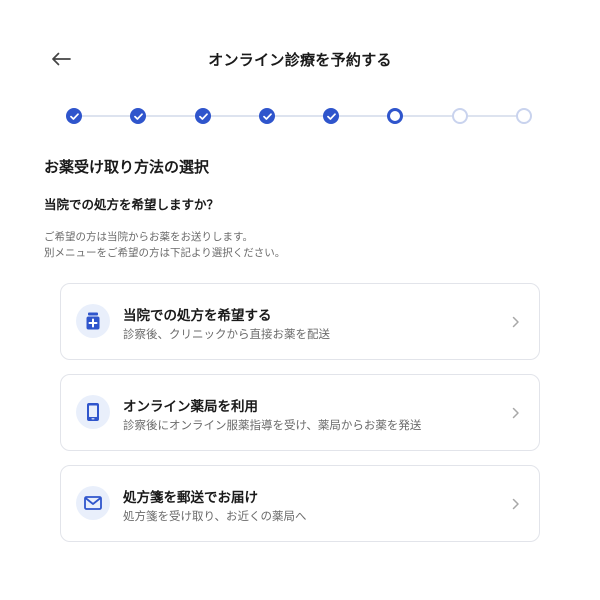  Describe the element at coordinates (300, 503) in the screenshot. I see `option-mail-prescription: 処方箋を郵送でお届け 処方箋を受け取り、お近くの薬局へ` at that location.